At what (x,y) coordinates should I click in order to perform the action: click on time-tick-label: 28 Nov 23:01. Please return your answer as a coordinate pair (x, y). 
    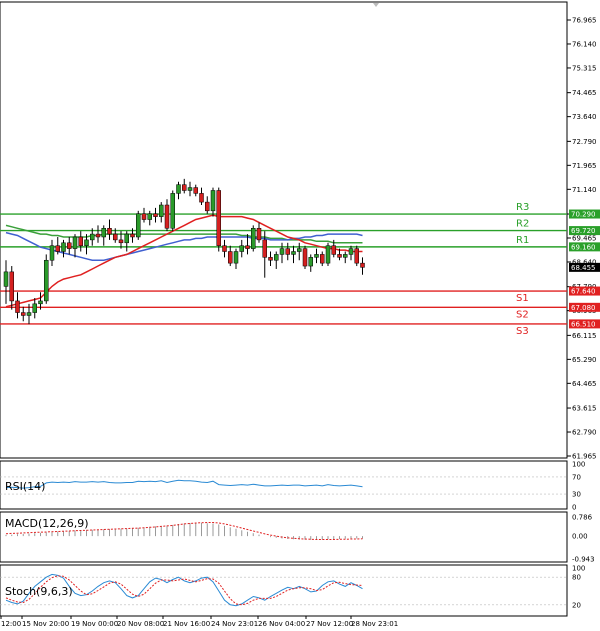
    Looking at the image, I should click on (374, 624).